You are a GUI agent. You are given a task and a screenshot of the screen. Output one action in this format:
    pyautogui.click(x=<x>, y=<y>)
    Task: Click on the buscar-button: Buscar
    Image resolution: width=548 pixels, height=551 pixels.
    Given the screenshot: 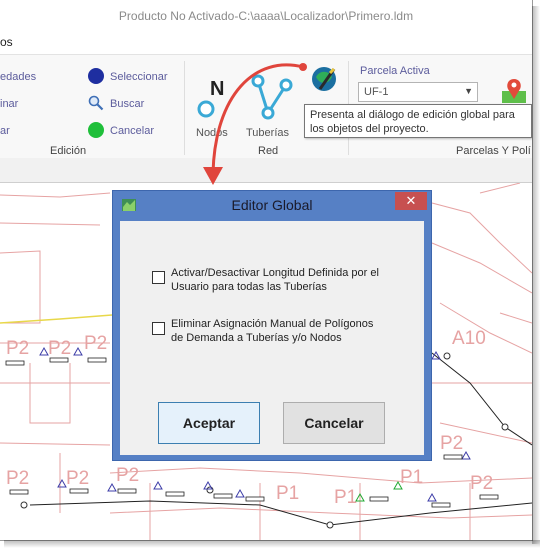 What is the action you would take?
    pyautogui.click(x=127, y=104)
    